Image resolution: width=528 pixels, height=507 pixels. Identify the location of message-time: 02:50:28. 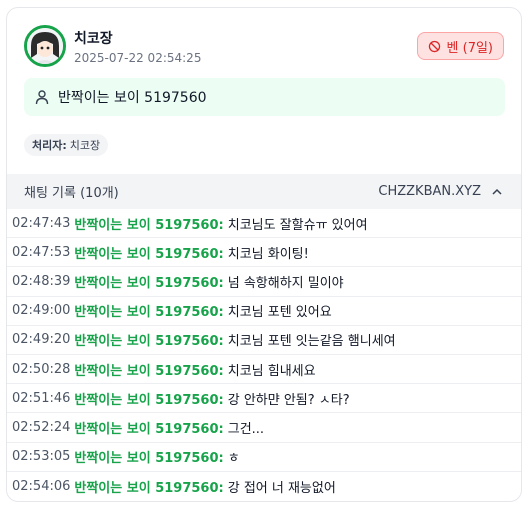
(41, 369).